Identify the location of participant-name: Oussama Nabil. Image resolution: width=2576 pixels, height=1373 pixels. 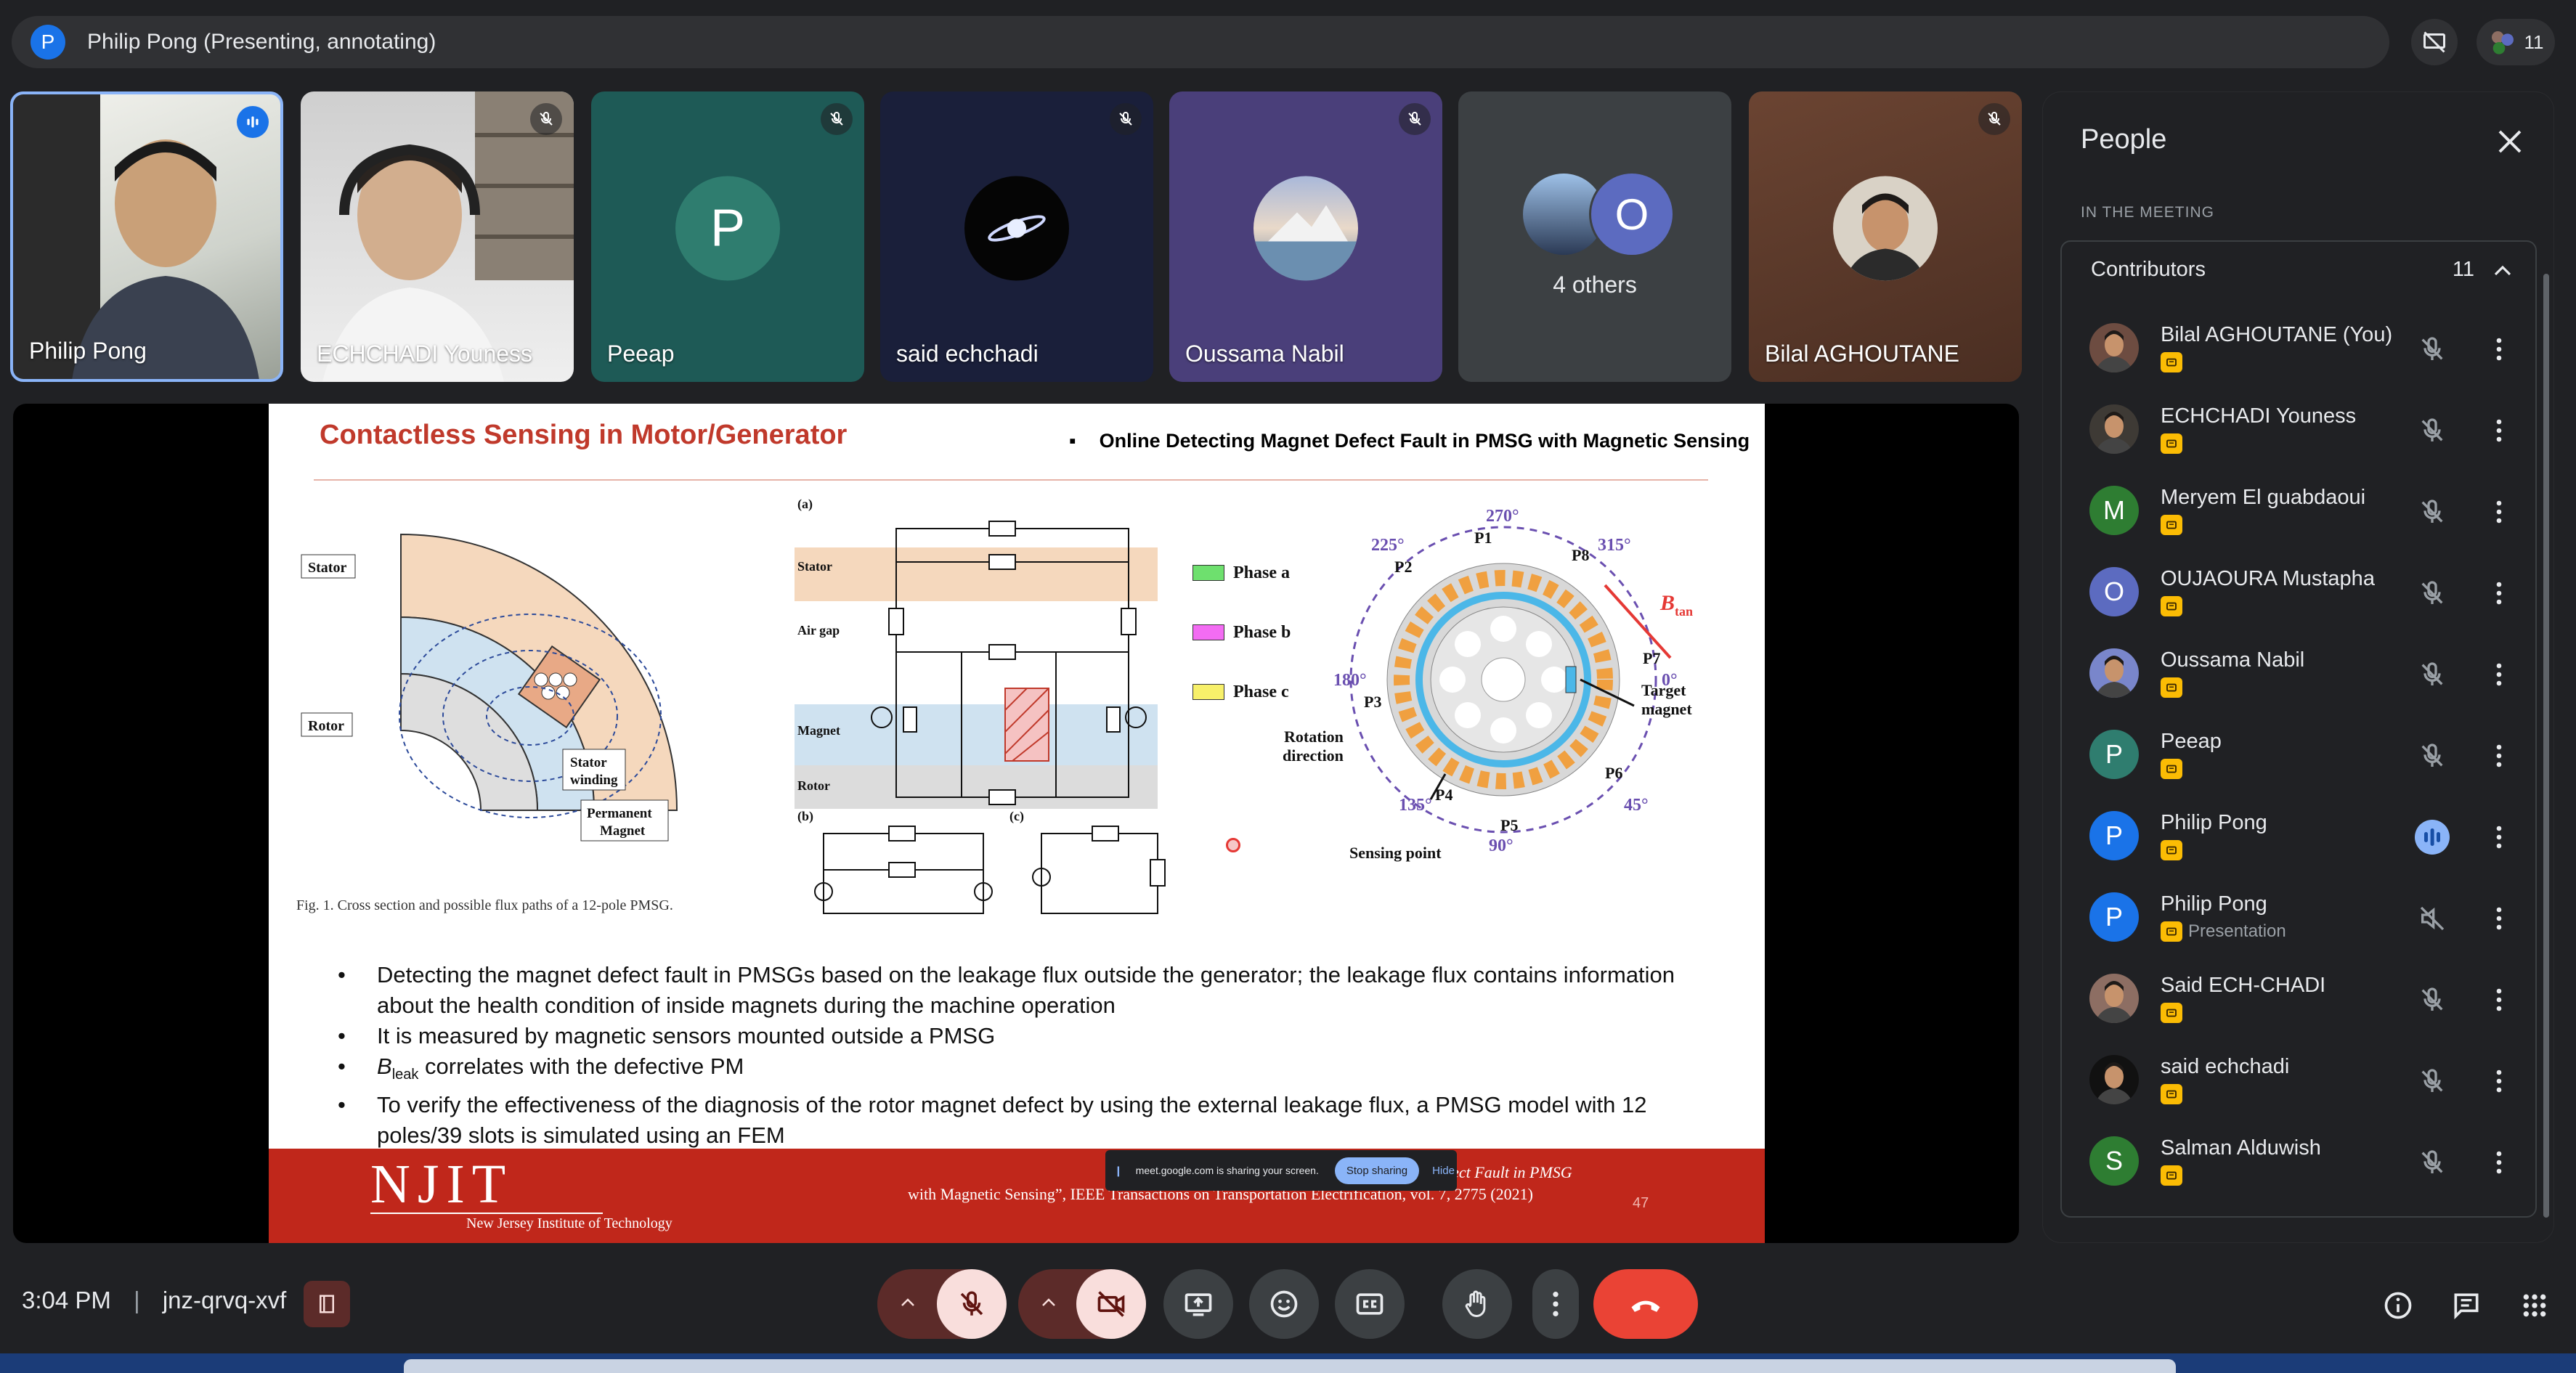
(2233, 660).